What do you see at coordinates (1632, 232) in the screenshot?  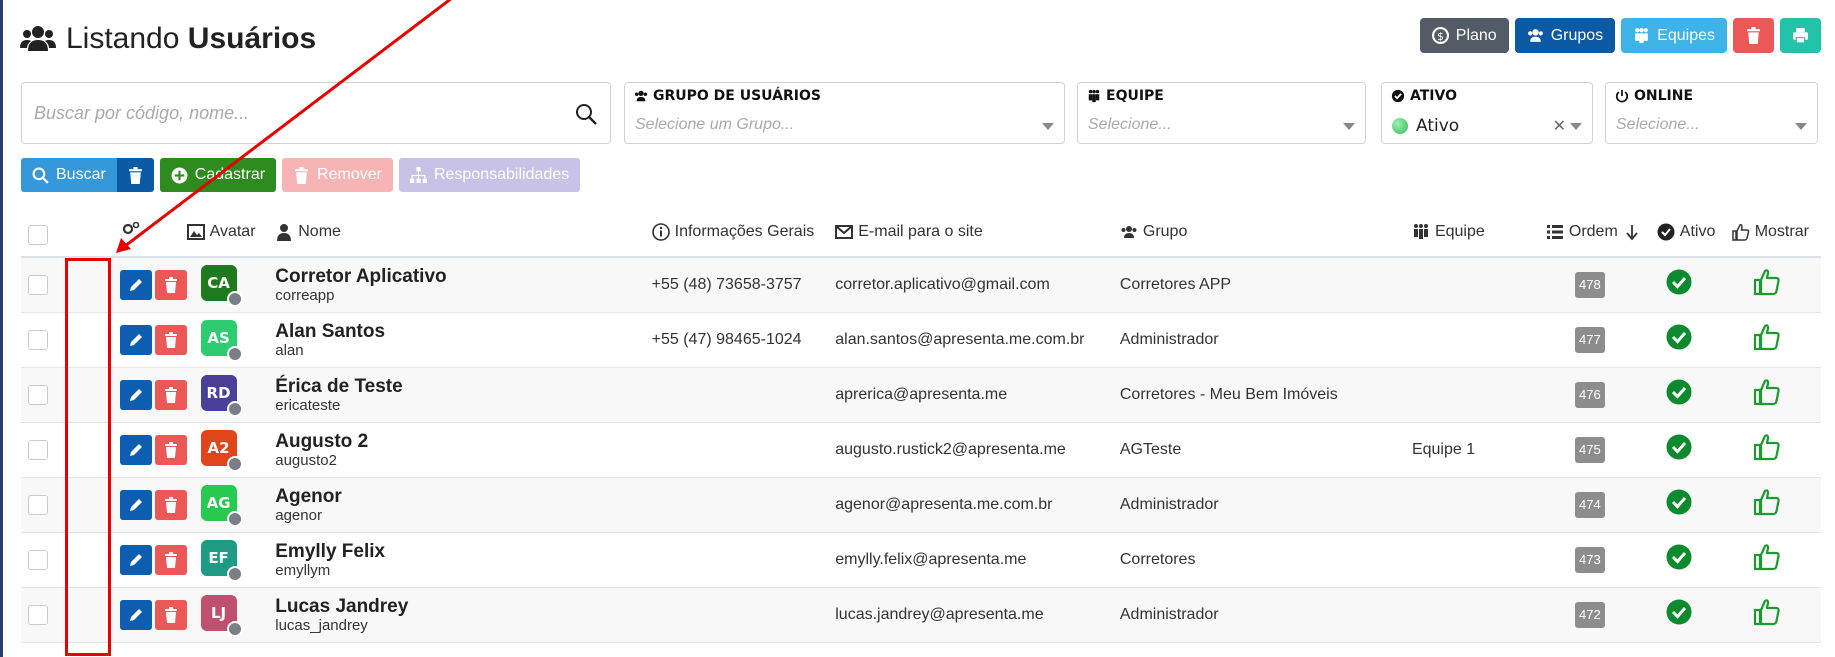 I see `sort-desc-icon` at bounding box center [1632, 232].